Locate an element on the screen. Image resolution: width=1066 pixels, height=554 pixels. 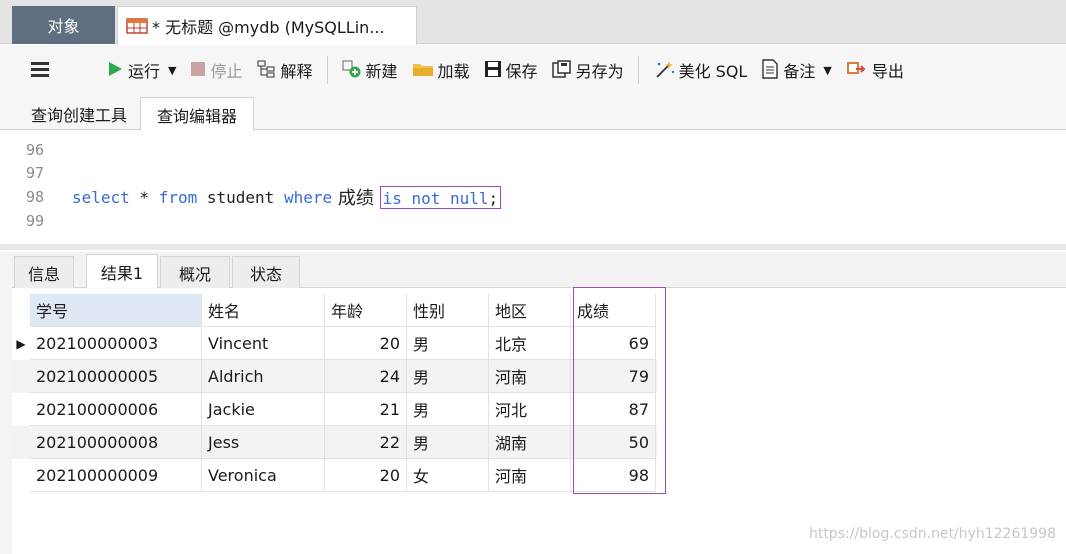
save-label: 保存 is located at coordinates (521, 71).